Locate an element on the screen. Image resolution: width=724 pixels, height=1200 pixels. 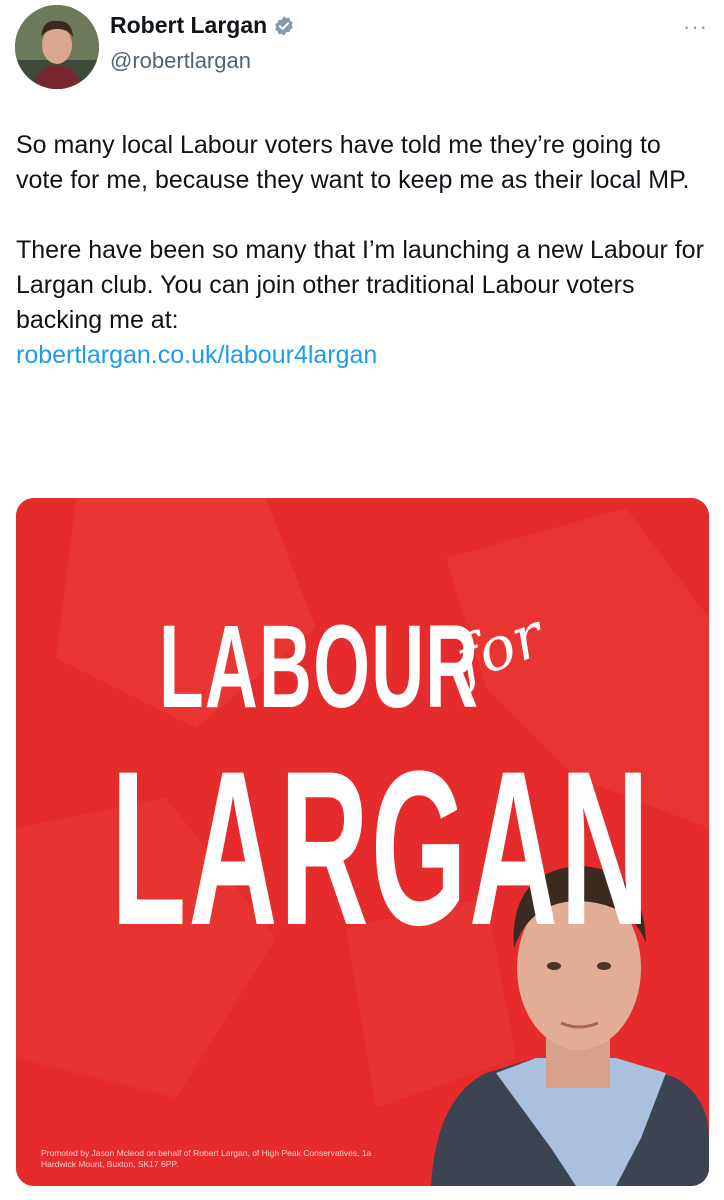
name-row: Robert Largan is located at coordinates (202, 25).